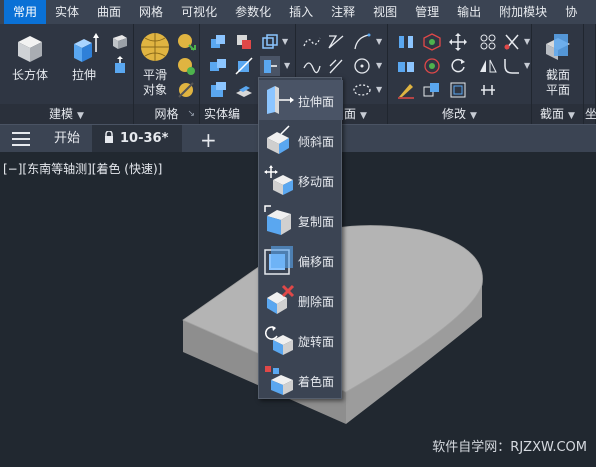 The height and width of the screenshot is (467, 596). What do you see at coordinates (385, 12) in the screenshot?
I see `menu-tab-view: 视图` at bounding box center [385, 12].